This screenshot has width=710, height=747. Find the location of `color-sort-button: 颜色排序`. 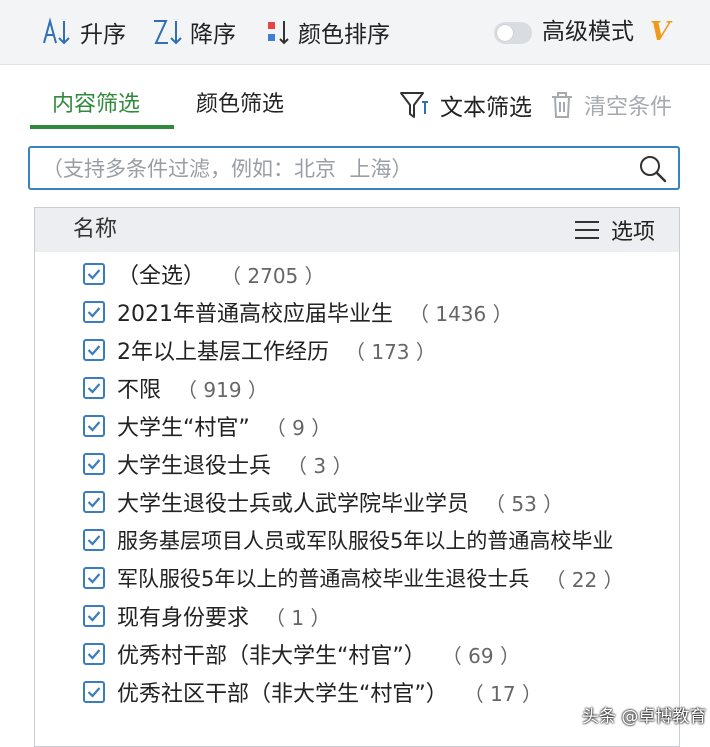

color-sort-button: 颜色排序 is located at coordinates (328, 32).